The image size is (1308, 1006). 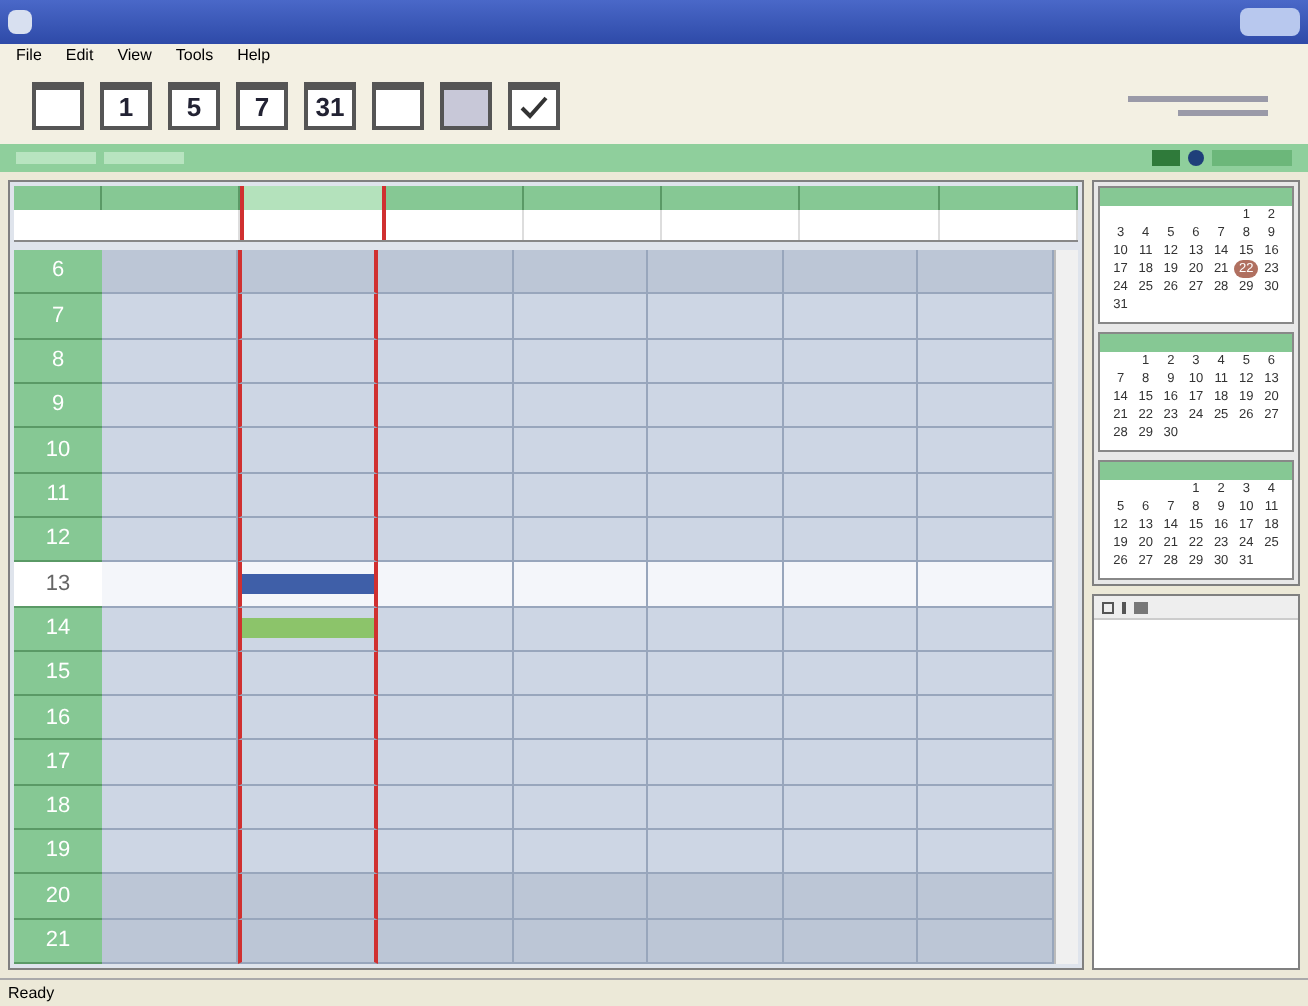 What do you see at coordinates (1141, 607) in the screenshot?
I see `grid-icon` at bounding box center [1141, 607].